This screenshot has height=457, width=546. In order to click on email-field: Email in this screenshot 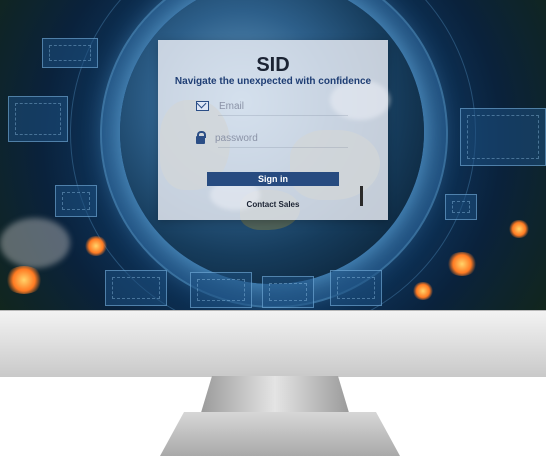, I will do `click(272, 106)`.